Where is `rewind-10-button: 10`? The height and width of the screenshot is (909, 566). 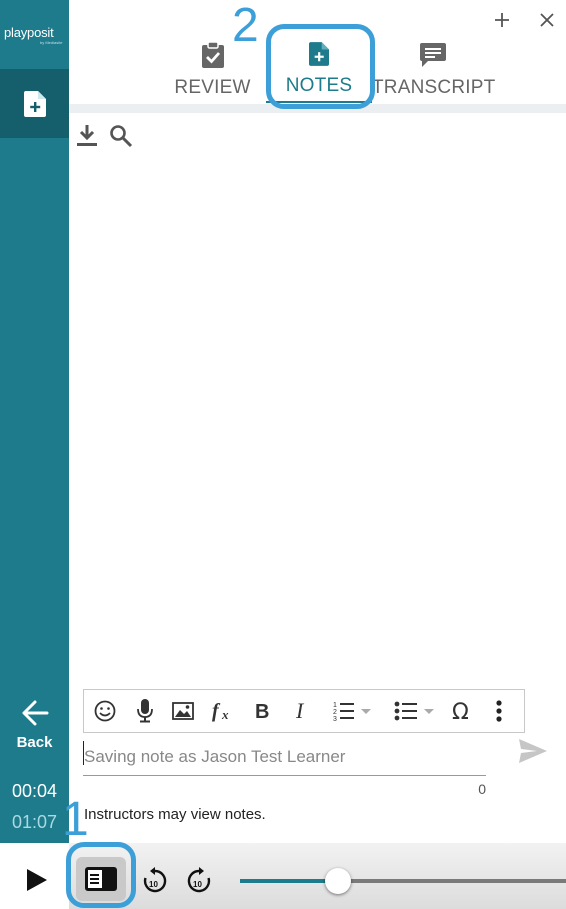
rewind-10-button: 10 is located at coordinates (155, 880).